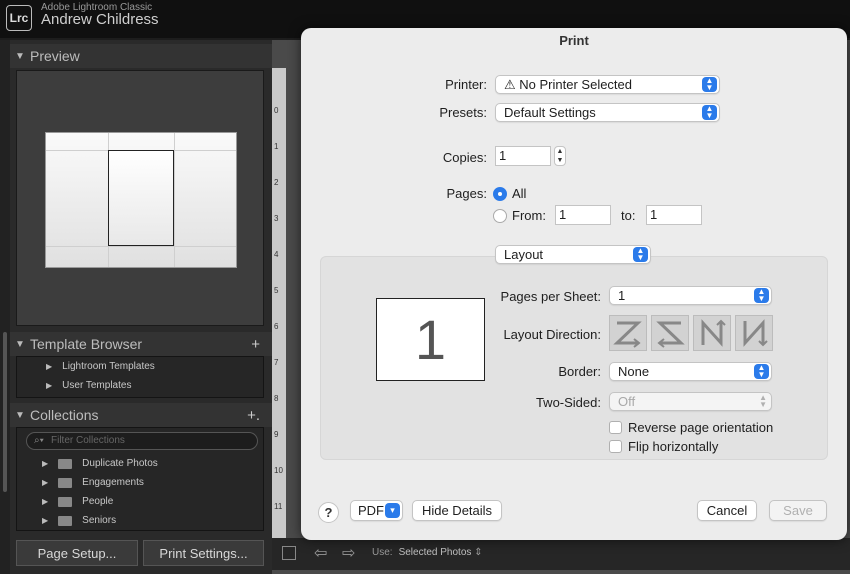  Describe the element at coordinates (142, 441) in the screenshot. I see `collection-filter-input: ⌕▾ Filter Collections` at that location.